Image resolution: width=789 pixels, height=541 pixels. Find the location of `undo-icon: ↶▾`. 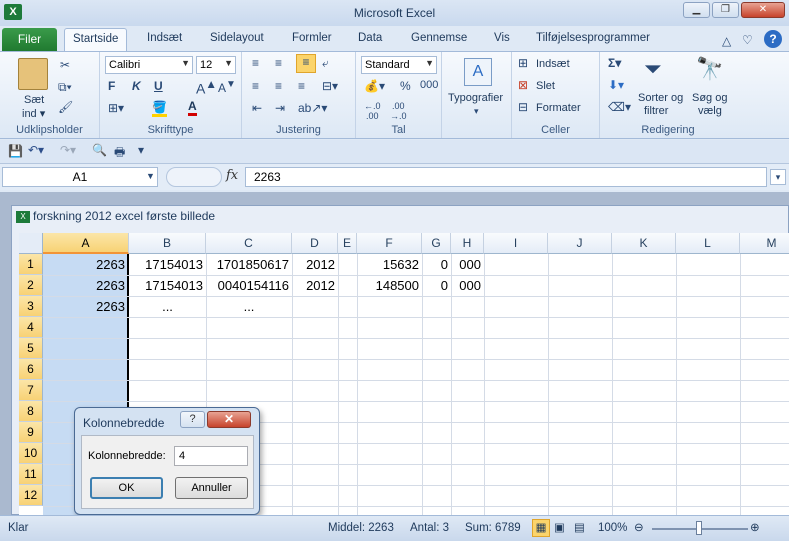

undo-icon: ↶▾ is located at coordinates (36, 150).